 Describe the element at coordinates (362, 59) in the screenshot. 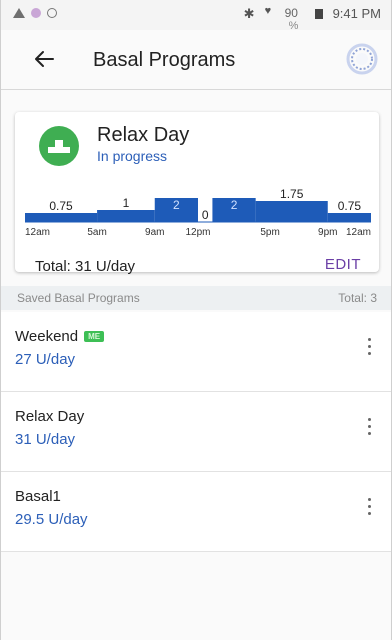

I see `profile-ring-icon` at that location.